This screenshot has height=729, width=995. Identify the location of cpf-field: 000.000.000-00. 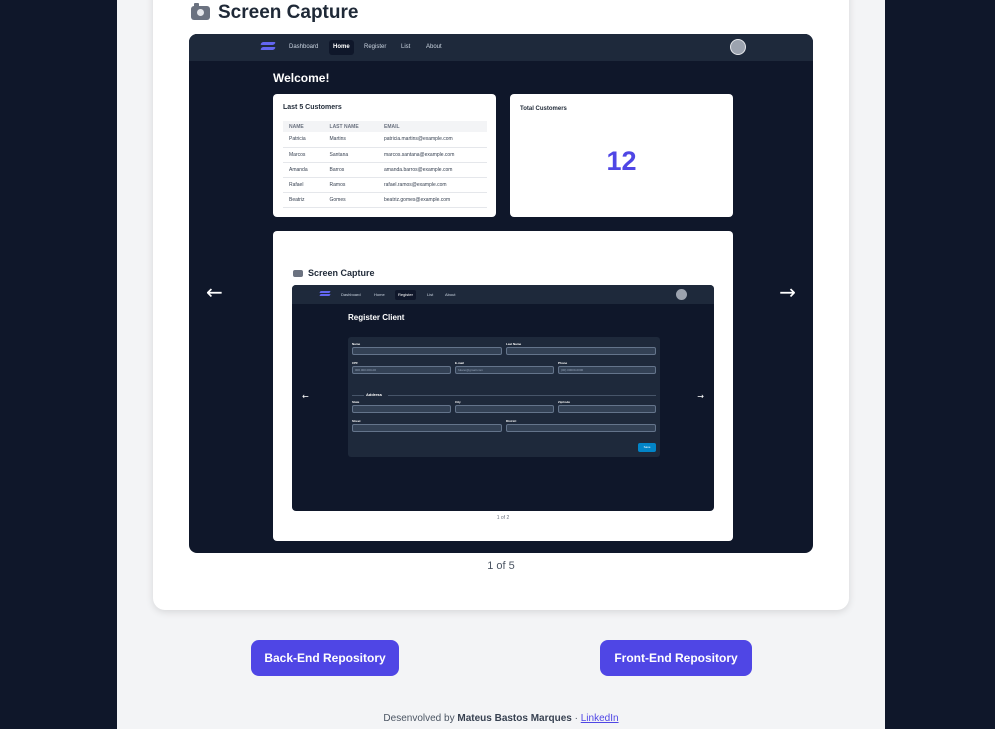
(401, 370).